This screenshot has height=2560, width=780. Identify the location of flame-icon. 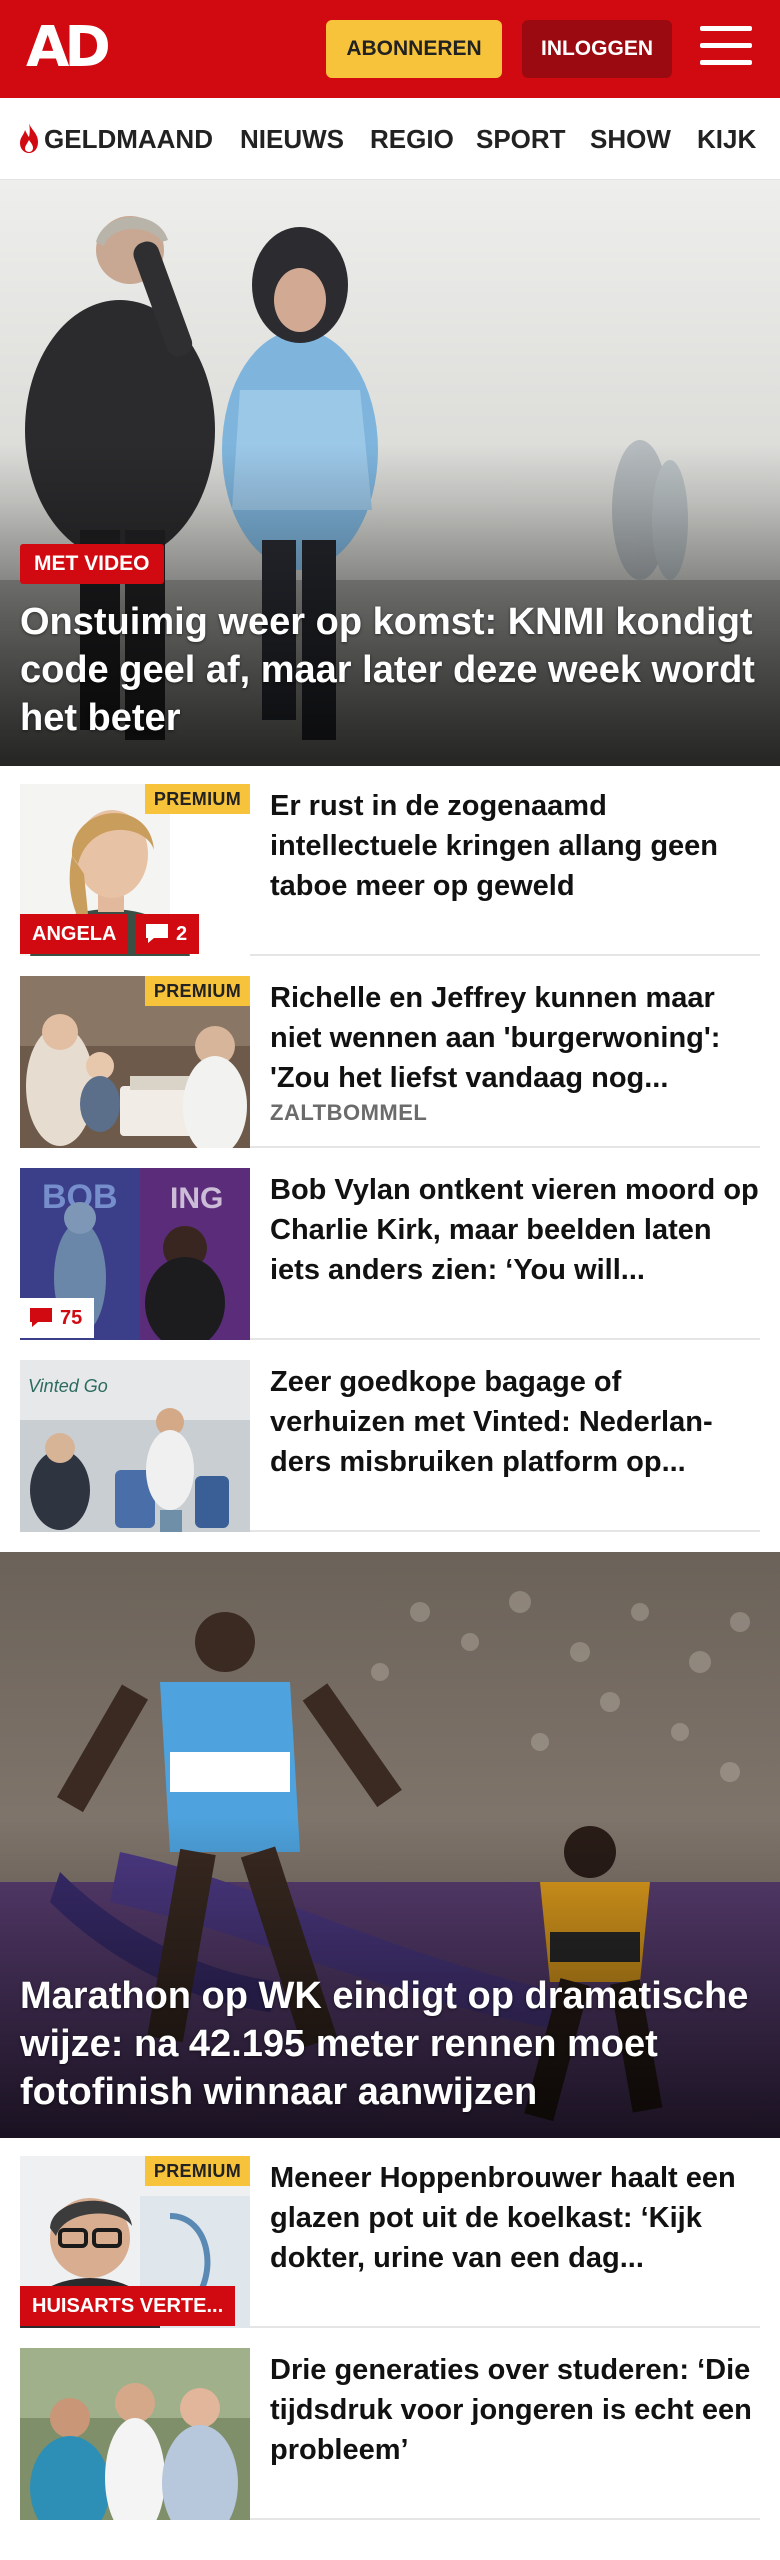
(29, 138).